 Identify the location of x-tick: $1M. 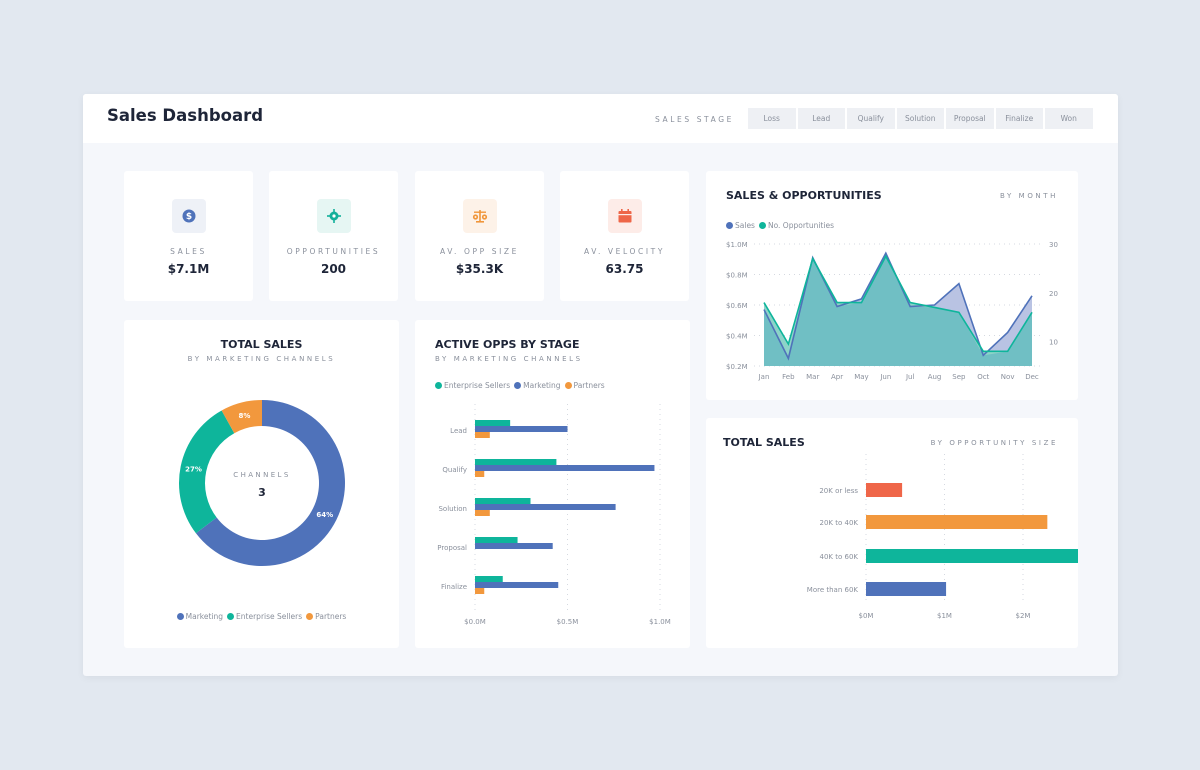
(944, 616).